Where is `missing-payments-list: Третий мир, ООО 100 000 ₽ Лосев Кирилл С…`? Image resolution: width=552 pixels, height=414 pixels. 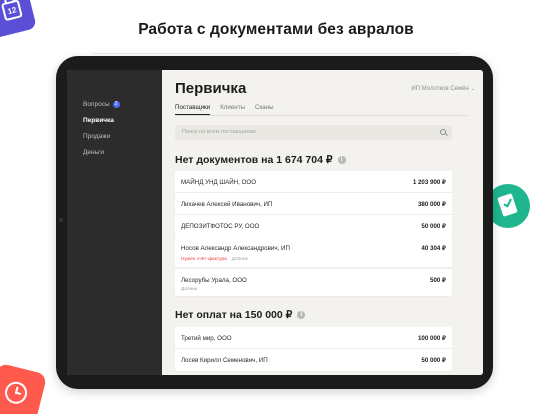 missing-payments-list: Третий мир, ООО 100 000 ₽ Лосев Кирилл С… is located at coordinates (313, 349).